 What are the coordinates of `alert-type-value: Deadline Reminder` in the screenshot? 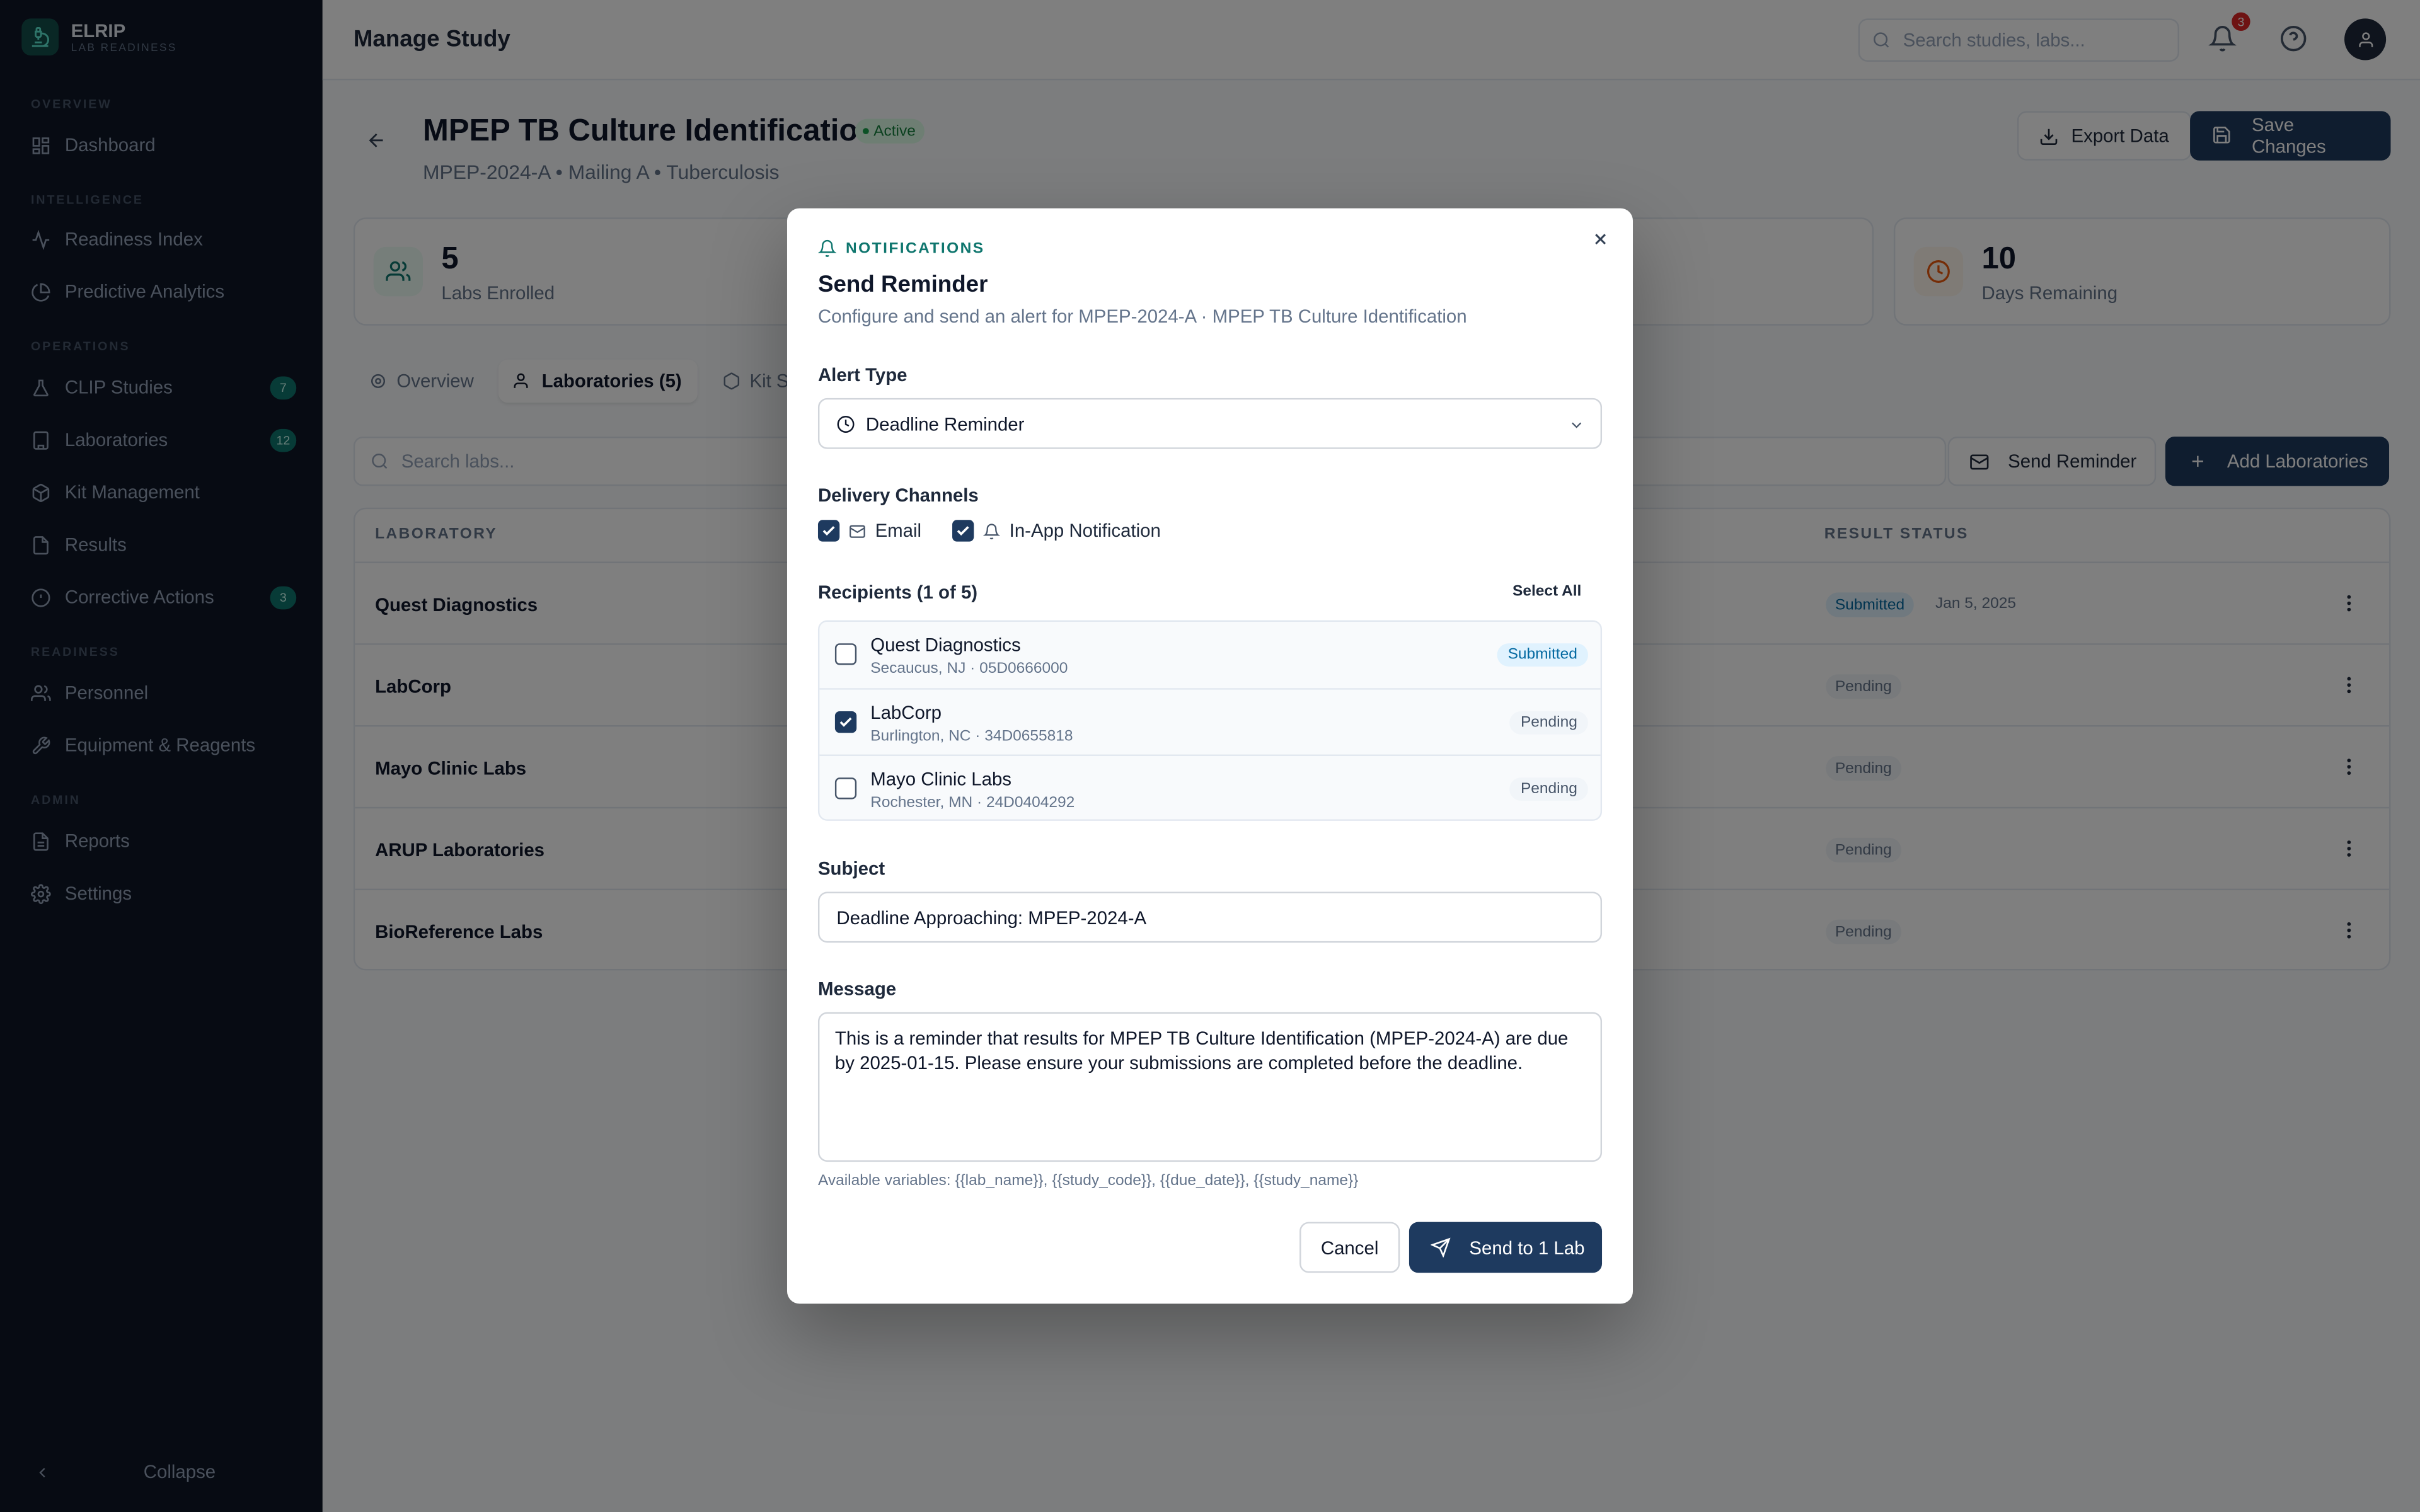 It's located at (945, 424).